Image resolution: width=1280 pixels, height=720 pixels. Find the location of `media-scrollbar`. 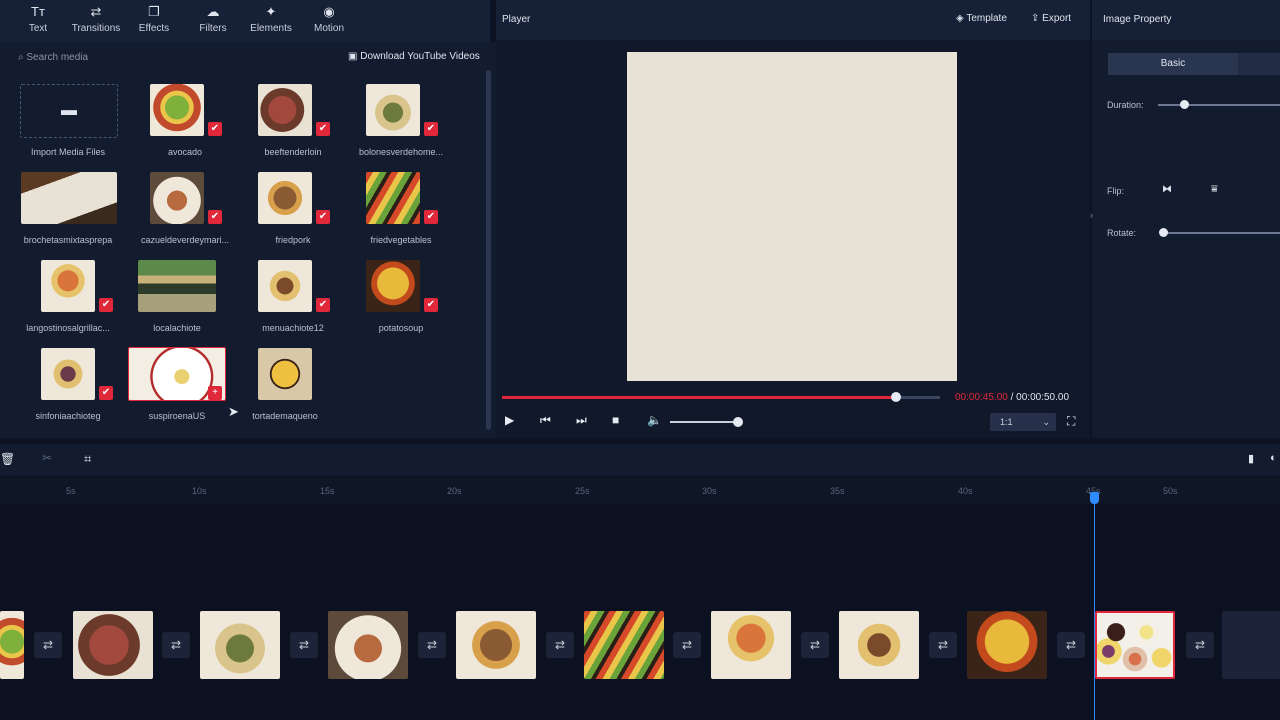

media-scrollbar is located at coordinates (488, 250).